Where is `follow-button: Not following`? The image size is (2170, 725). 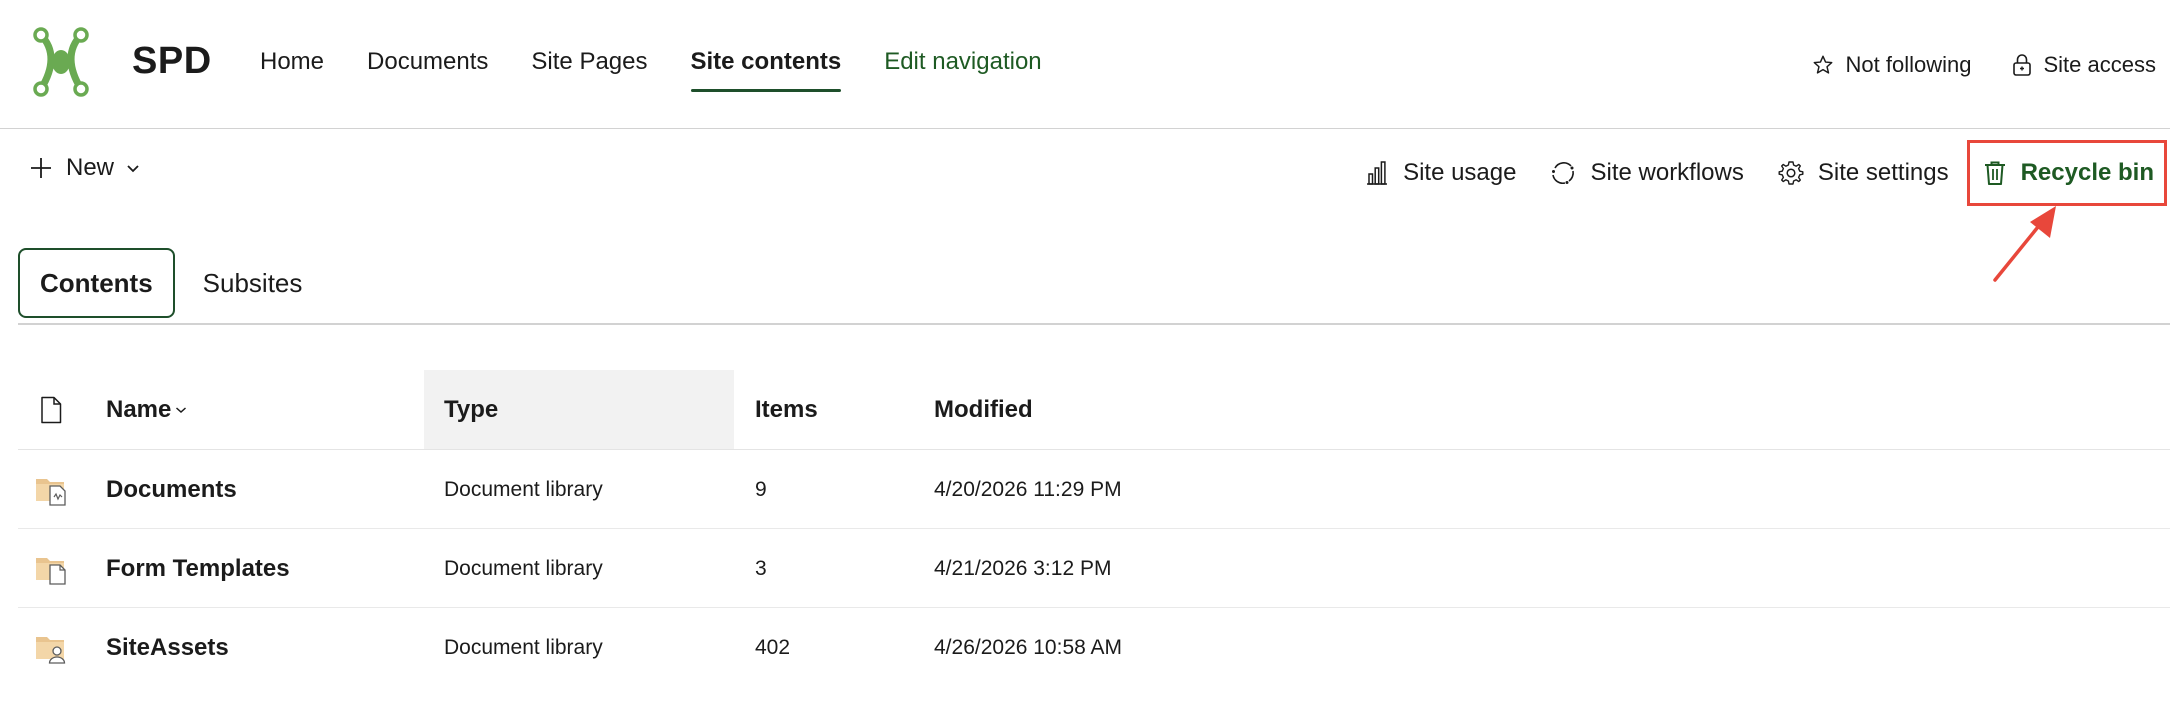 follow-button: Not following is located at coordinates (1892, 65).